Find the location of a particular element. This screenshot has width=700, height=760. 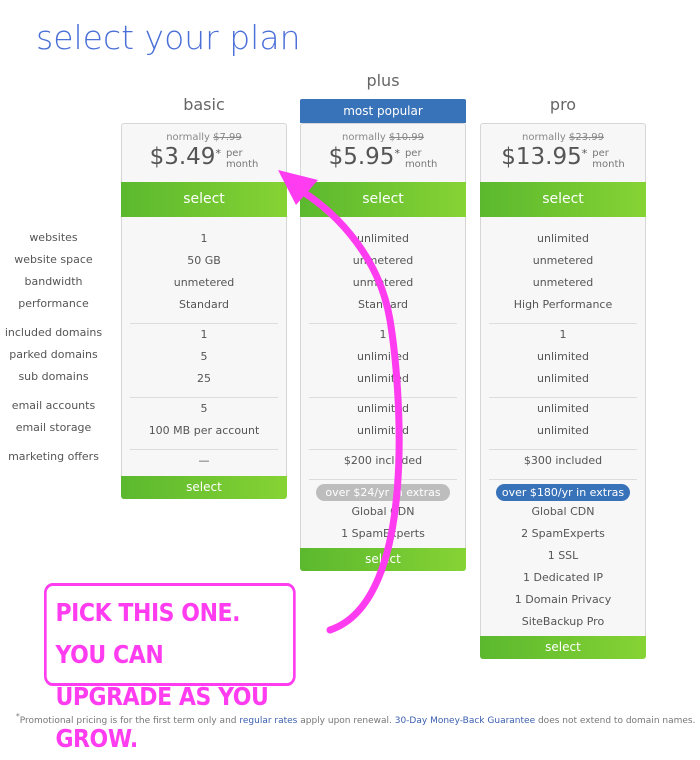

regular-rates-link: regular rates is located at coordinates (268, 721).